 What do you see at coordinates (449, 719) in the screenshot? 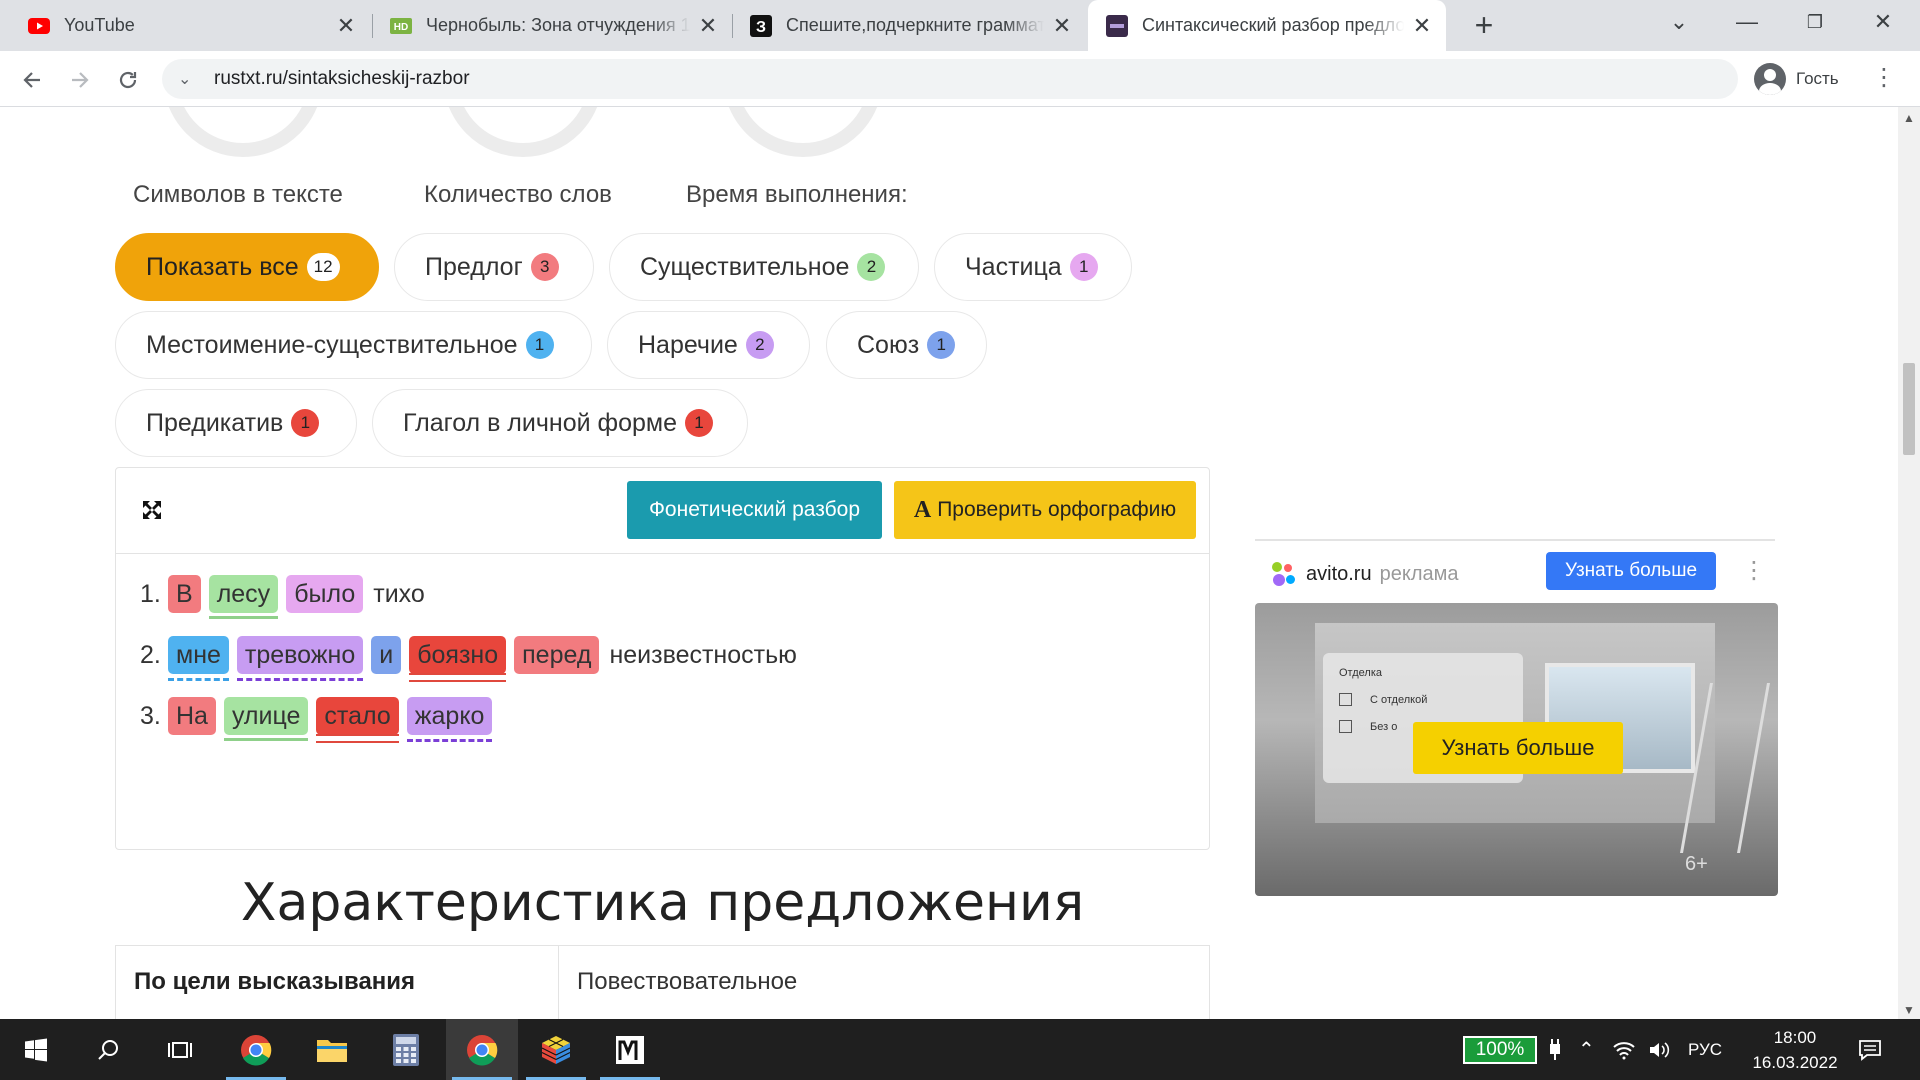
I see `word-adverb: жарко` at bounding box center [449, 719].